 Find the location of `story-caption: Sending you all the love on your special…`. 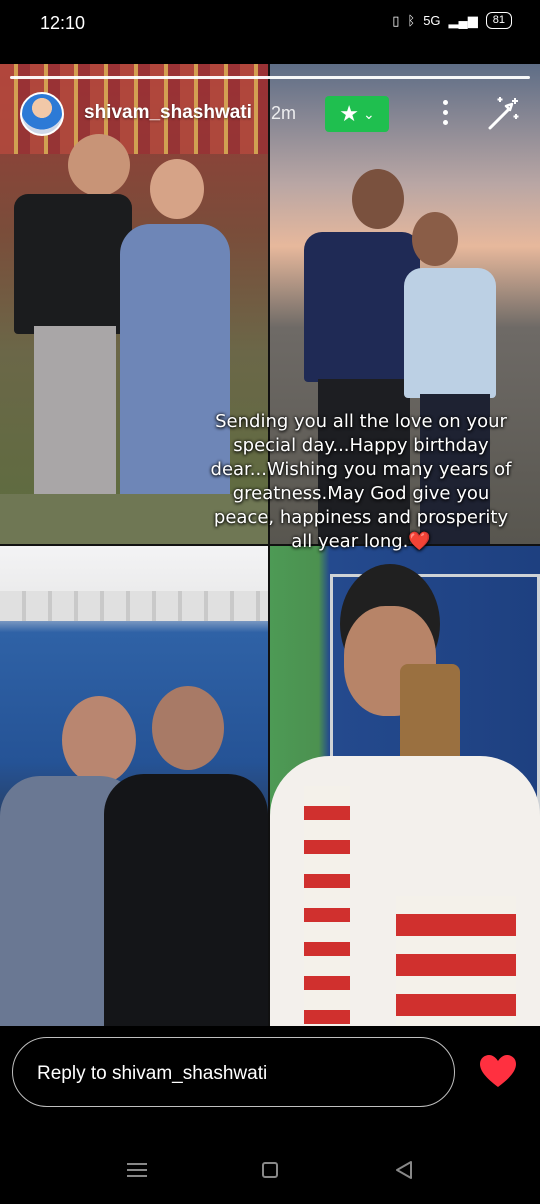

story-caption: Sending you all the love on your special… is located at coordinates (361, 482).